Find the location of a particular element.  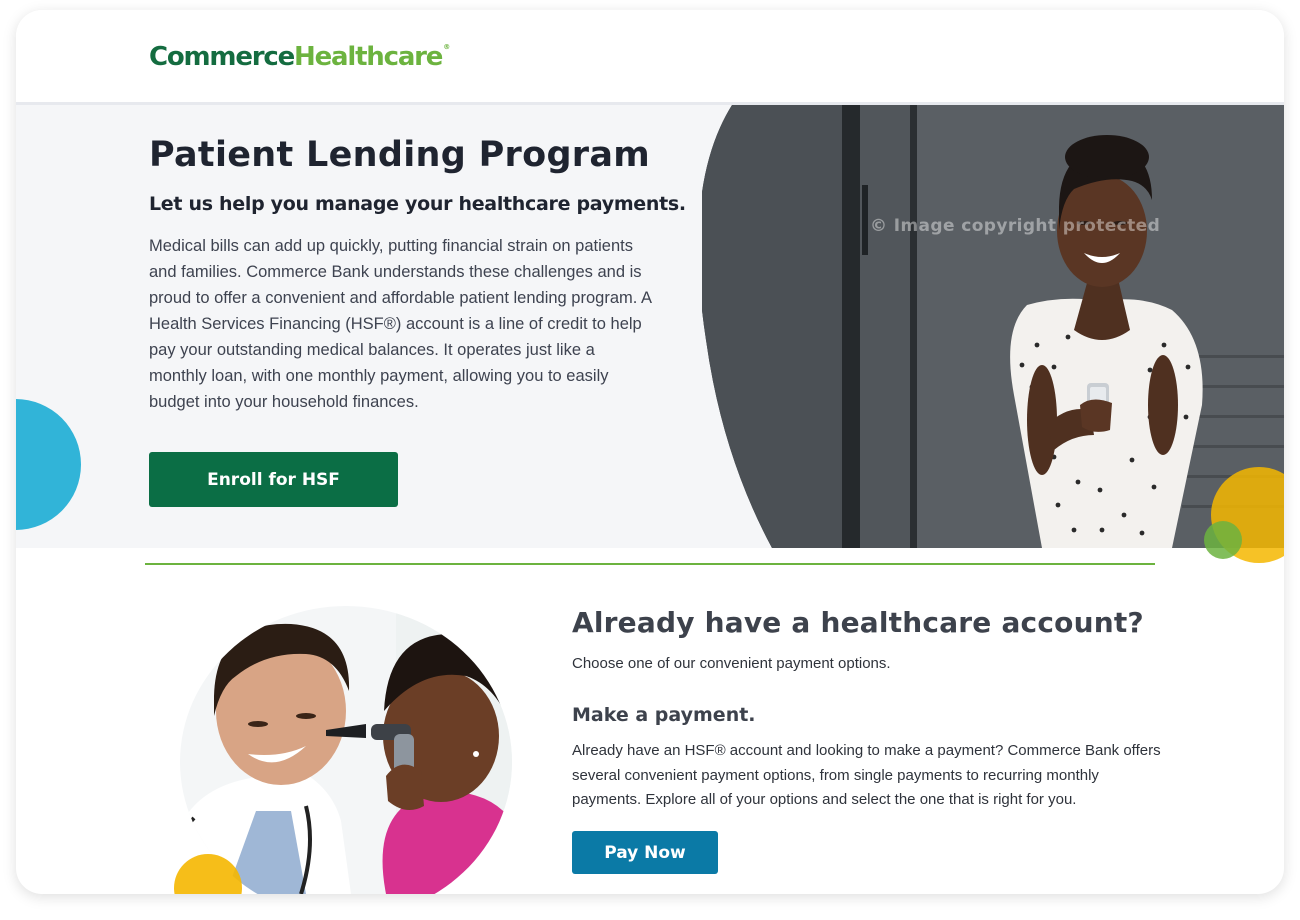

account-section-title: Already have a healthcare account? is located at coordinates (858, 622).